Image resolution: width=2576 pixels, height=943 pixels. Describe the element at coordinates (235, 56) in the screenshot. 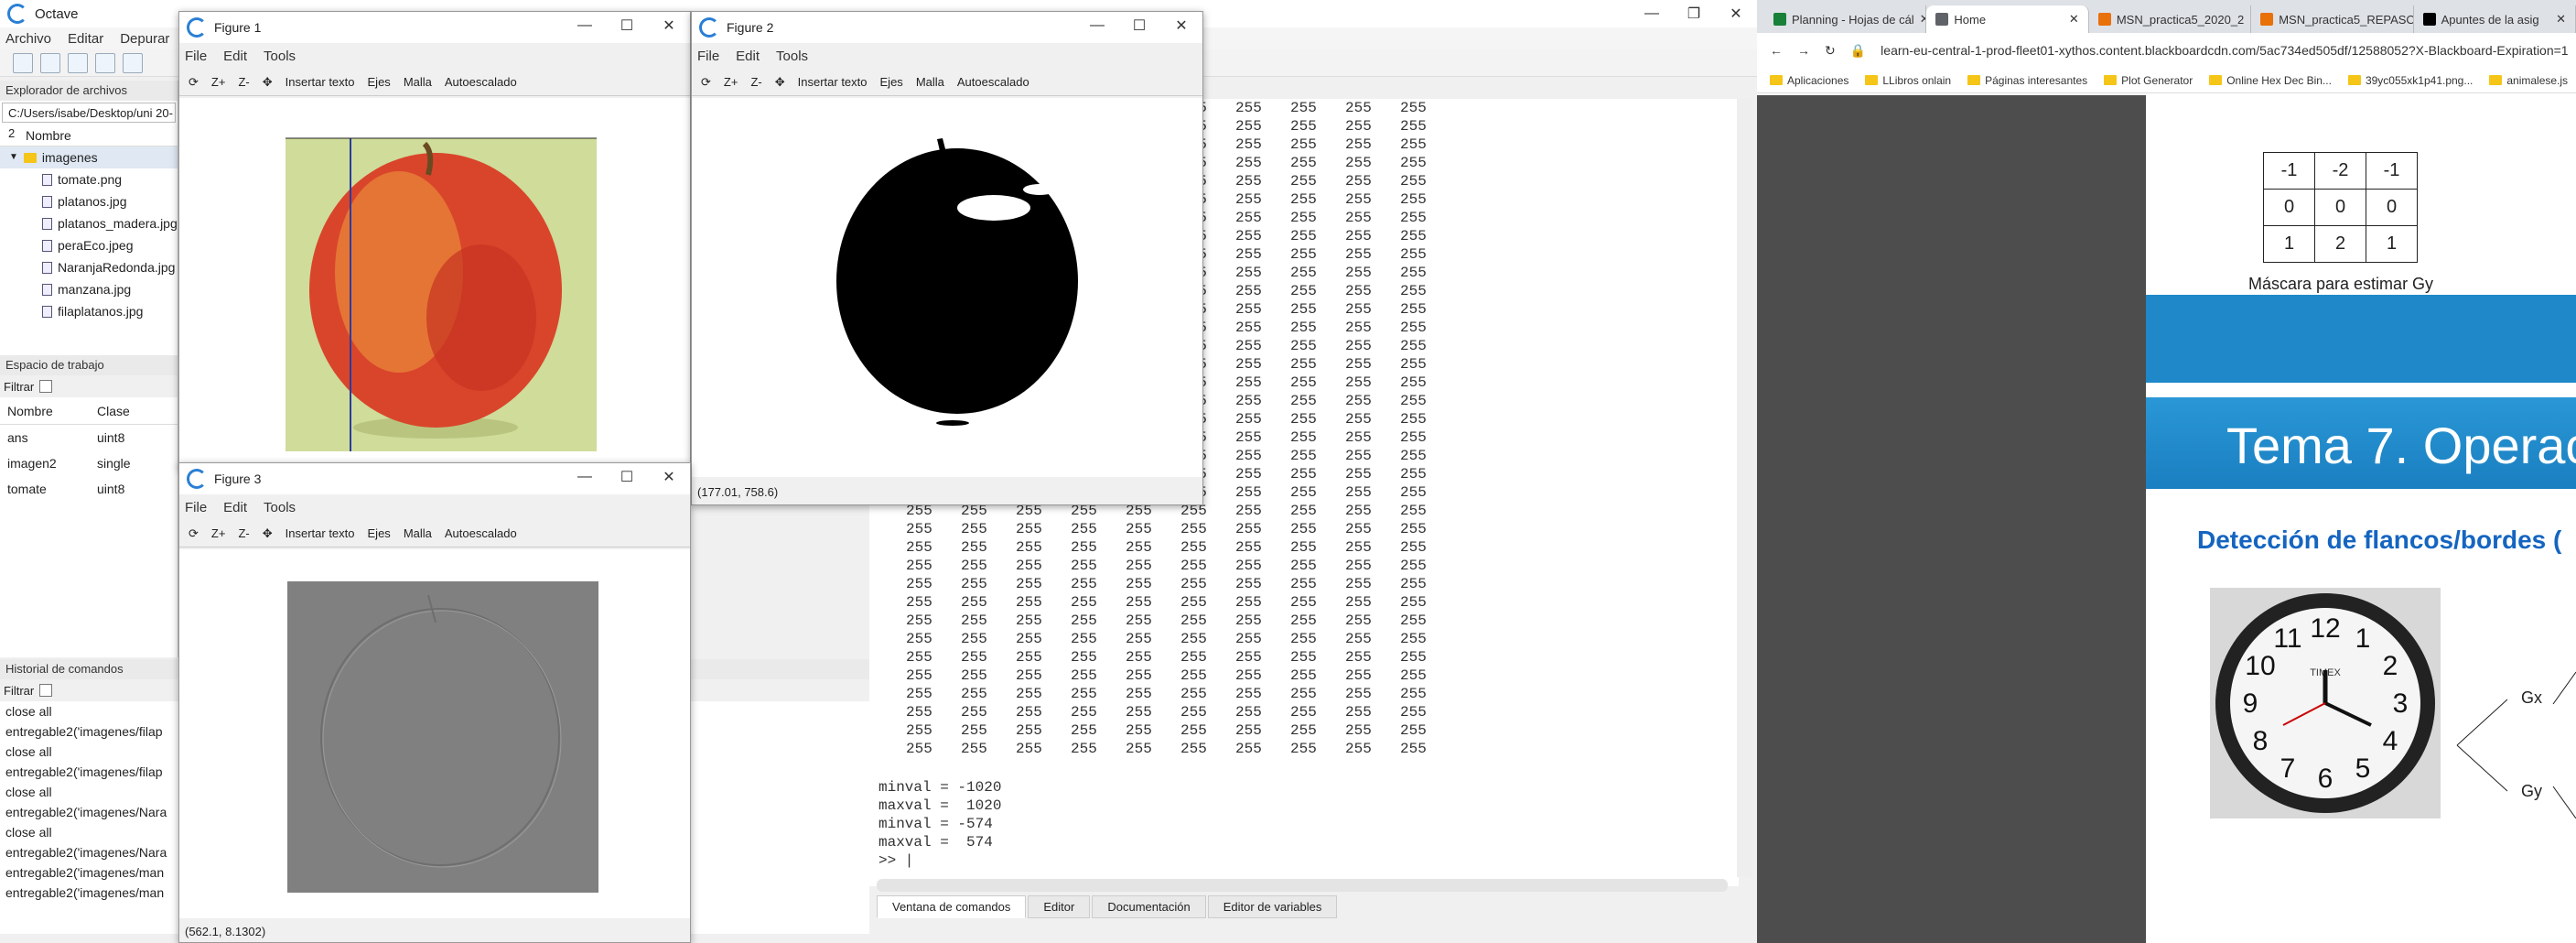

I see `fig1-menu-edit: Edit` at that location.